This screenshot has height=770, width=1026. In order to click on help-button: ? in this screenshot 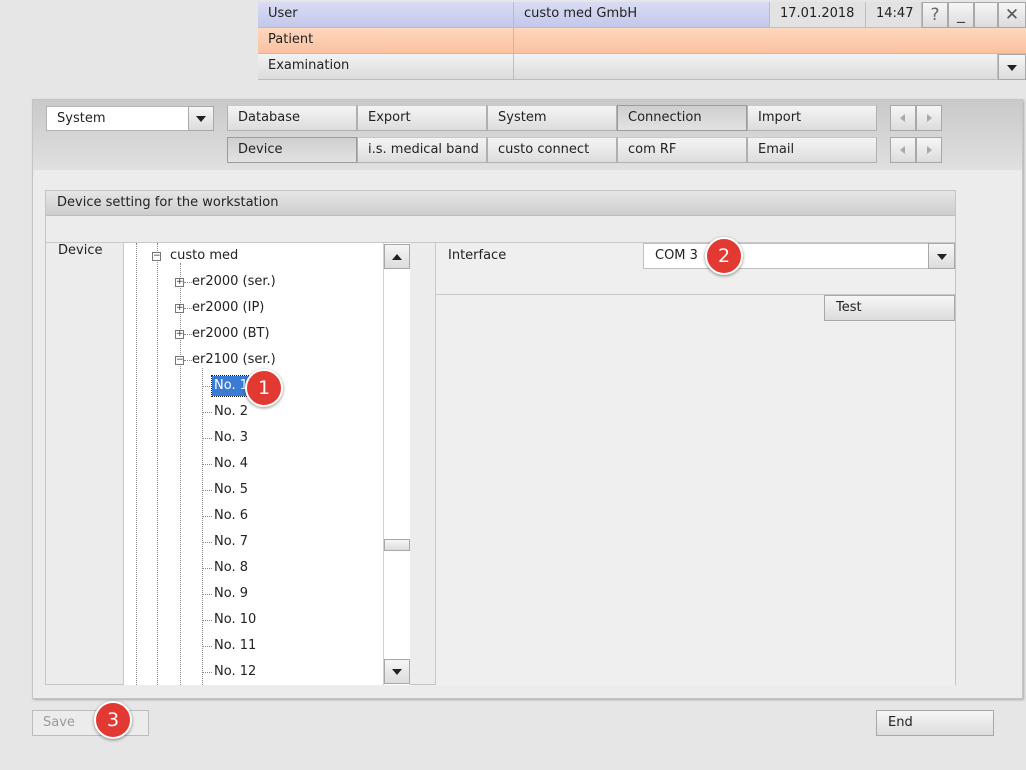, I will do `click(935, 15)`.